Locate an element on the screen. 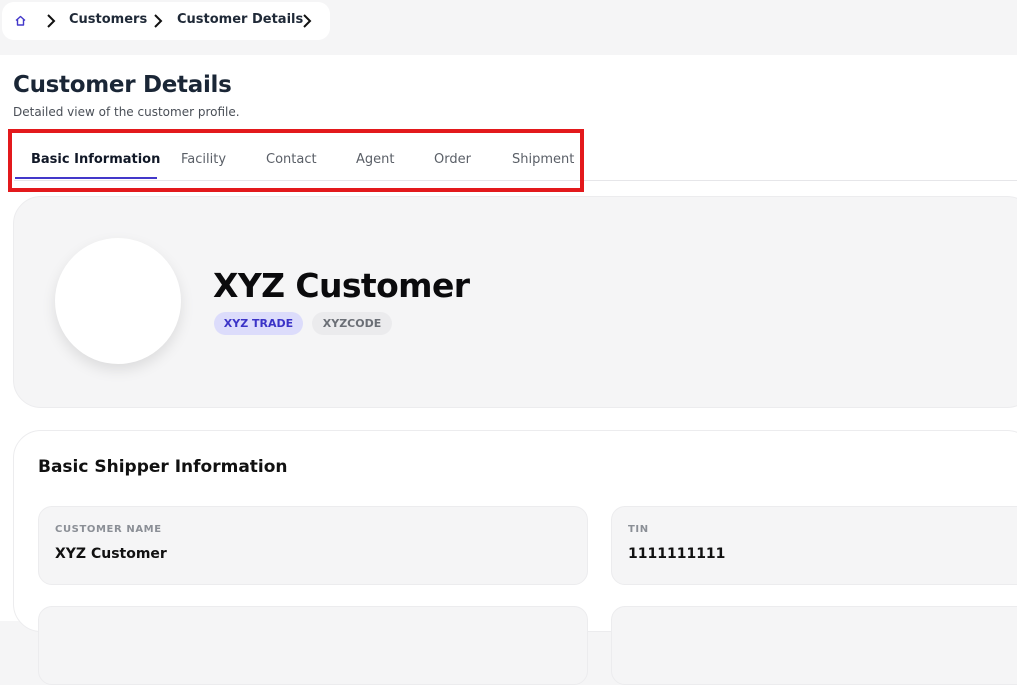 The image size is (1017, 685). field-value: 1111111111 is located at coordinates (677, 554).